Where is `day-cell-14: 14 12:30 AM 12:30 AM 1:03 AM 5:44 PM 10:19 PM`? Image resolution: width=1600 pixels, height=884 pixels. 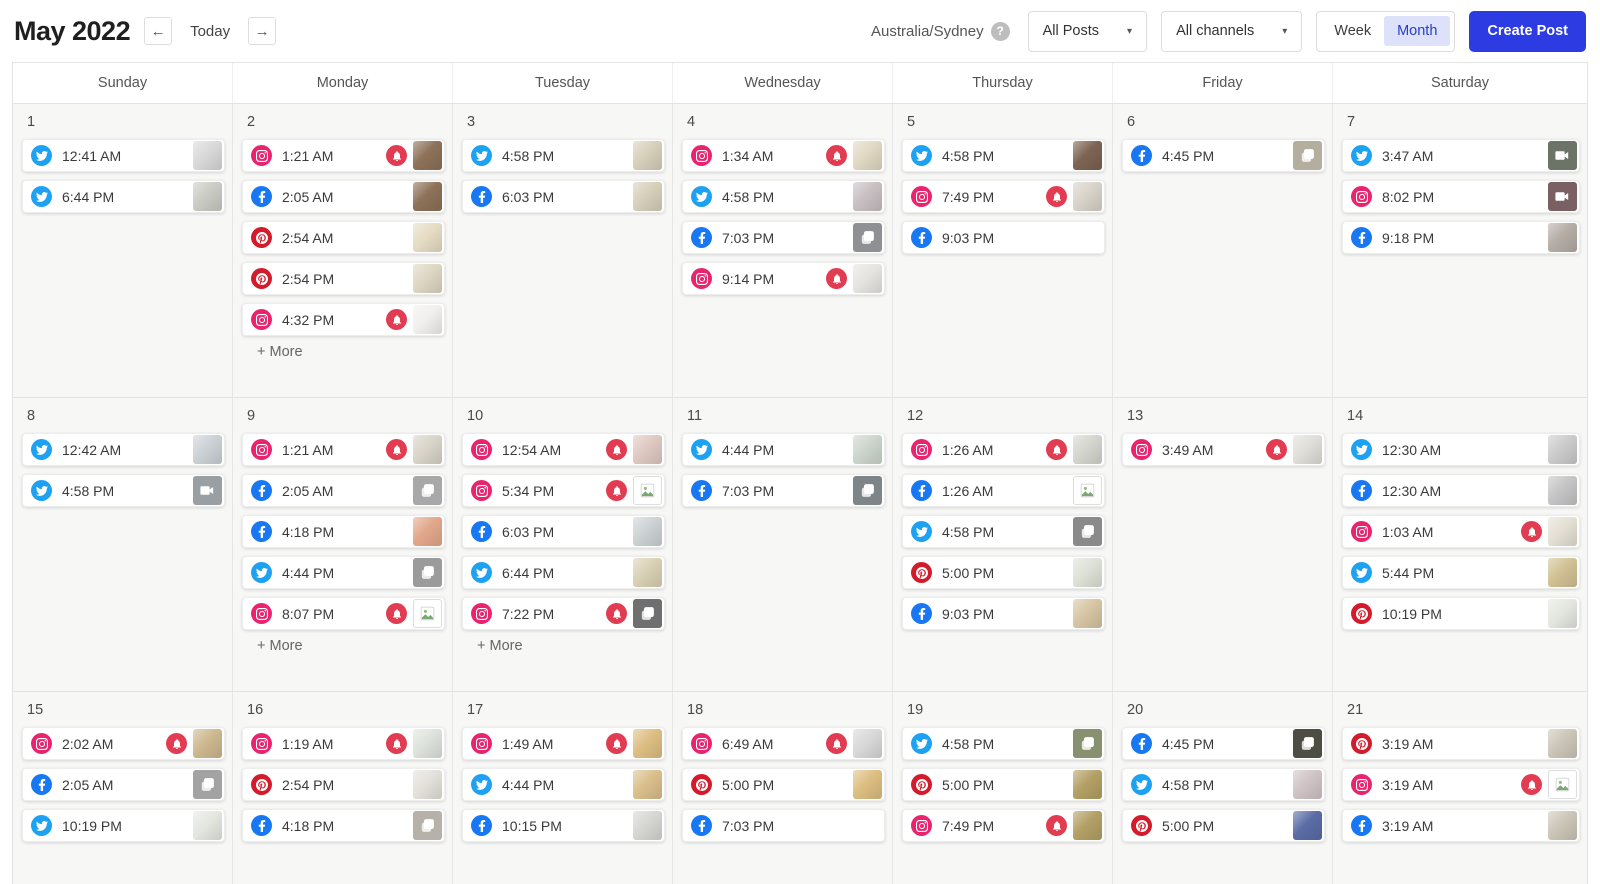
day-cell-14: 14 12:30 AM 12:30 AM 1:03 AM 5:44 PM 10:19 PM is located at coordinates (1460, 544).